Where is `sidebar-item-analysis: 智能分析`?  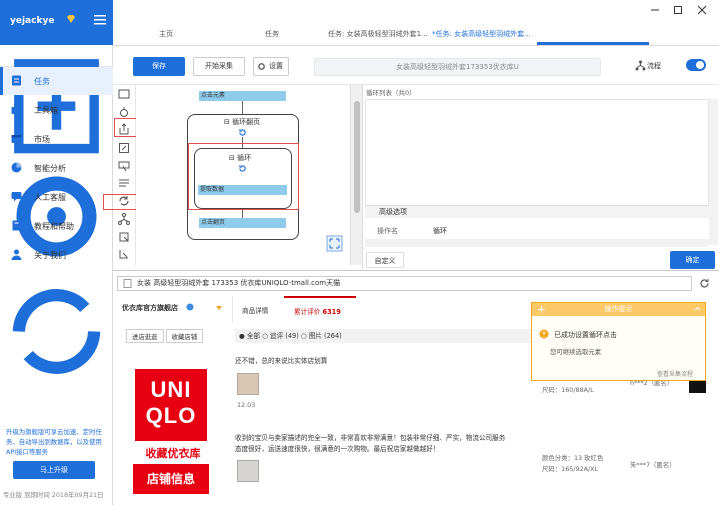 sidebar-item-analysis: 智能分析 is located at coordinates (56, 168).